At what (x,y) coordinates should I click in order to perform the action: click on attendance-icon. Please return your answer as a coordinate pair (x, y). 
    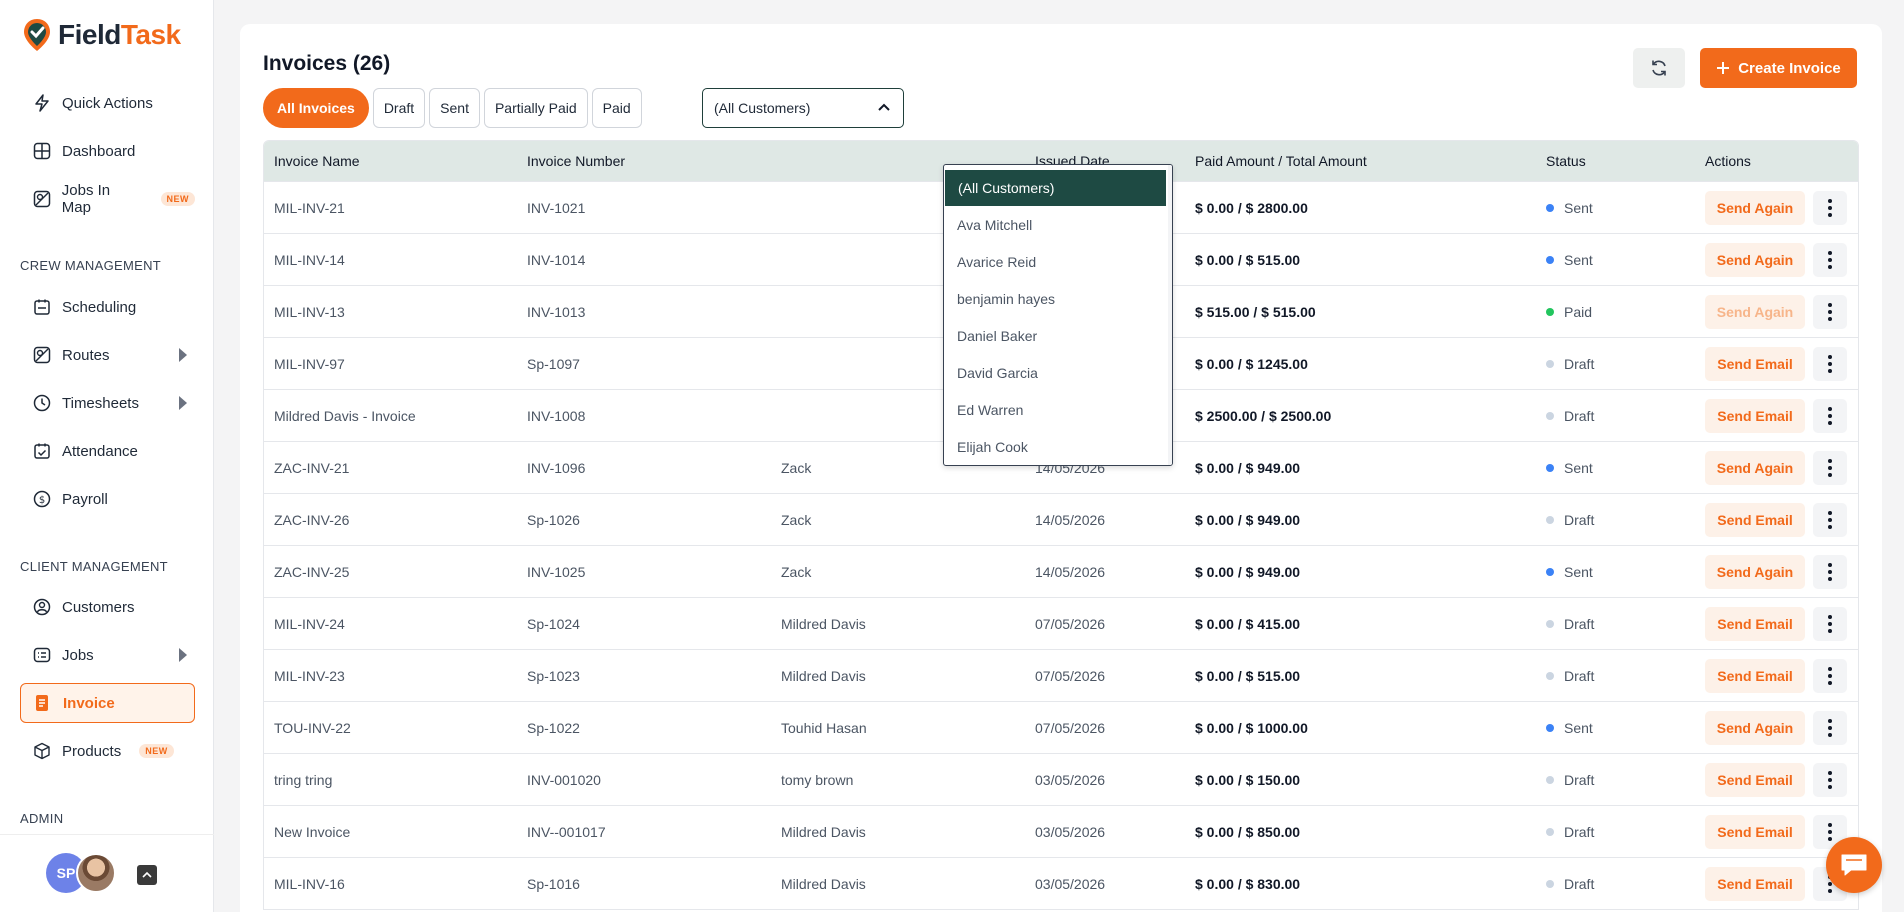
    Looking at the image, I should click on (42, 451).